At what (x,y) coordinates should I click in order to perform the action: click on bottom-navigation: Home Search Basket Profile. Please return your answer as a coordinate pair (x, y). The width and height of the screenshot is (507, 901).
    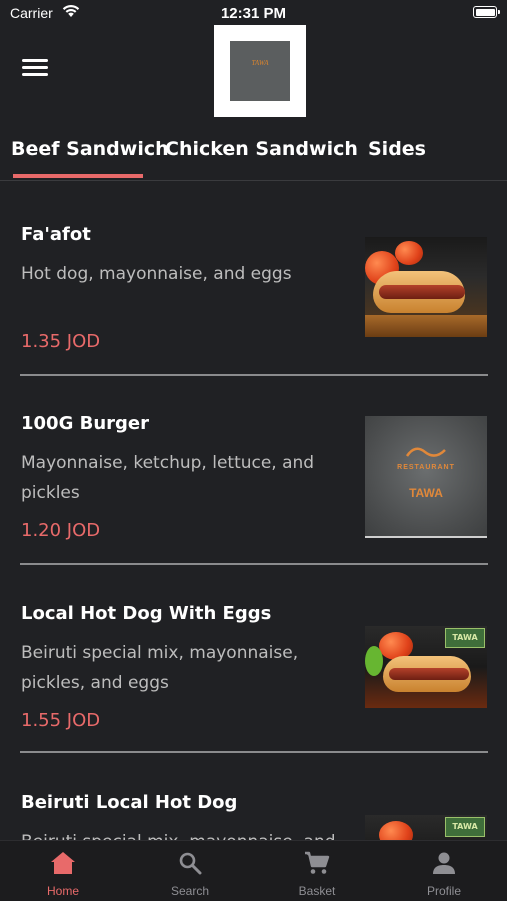
    Looking at the image, I should click on (253, 870).